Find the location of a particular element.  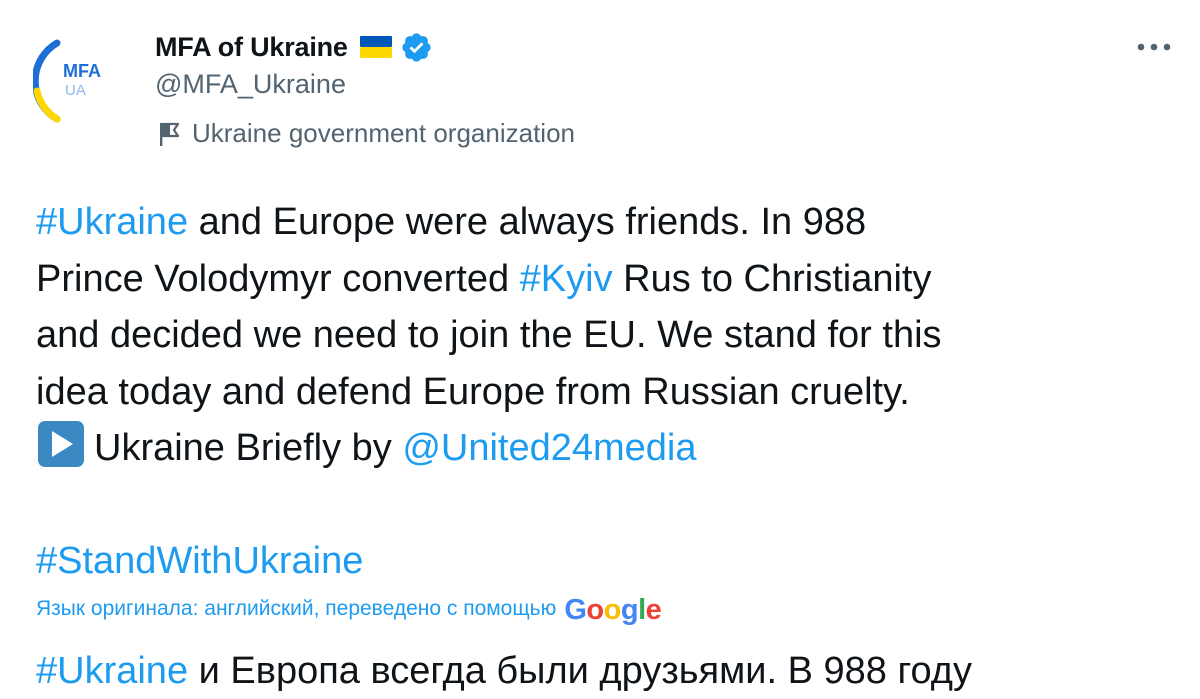

tweet-line: Ukraine Briefly by @United24media is located at coordinates (606, 448).